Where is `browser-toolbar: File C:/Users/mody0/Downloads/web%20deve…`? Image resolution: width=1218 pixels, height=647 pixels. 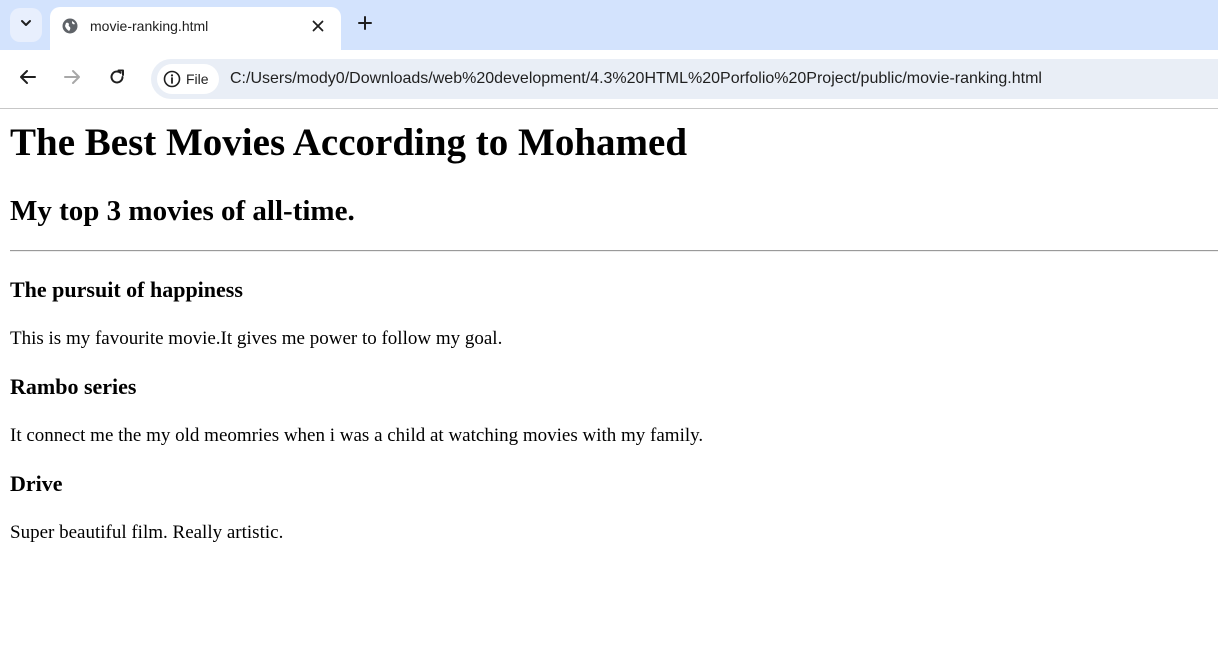 browser-toolbar: File C:/Users/mody0/Downloads/web%20deve… is located at coordinates (609, 79).